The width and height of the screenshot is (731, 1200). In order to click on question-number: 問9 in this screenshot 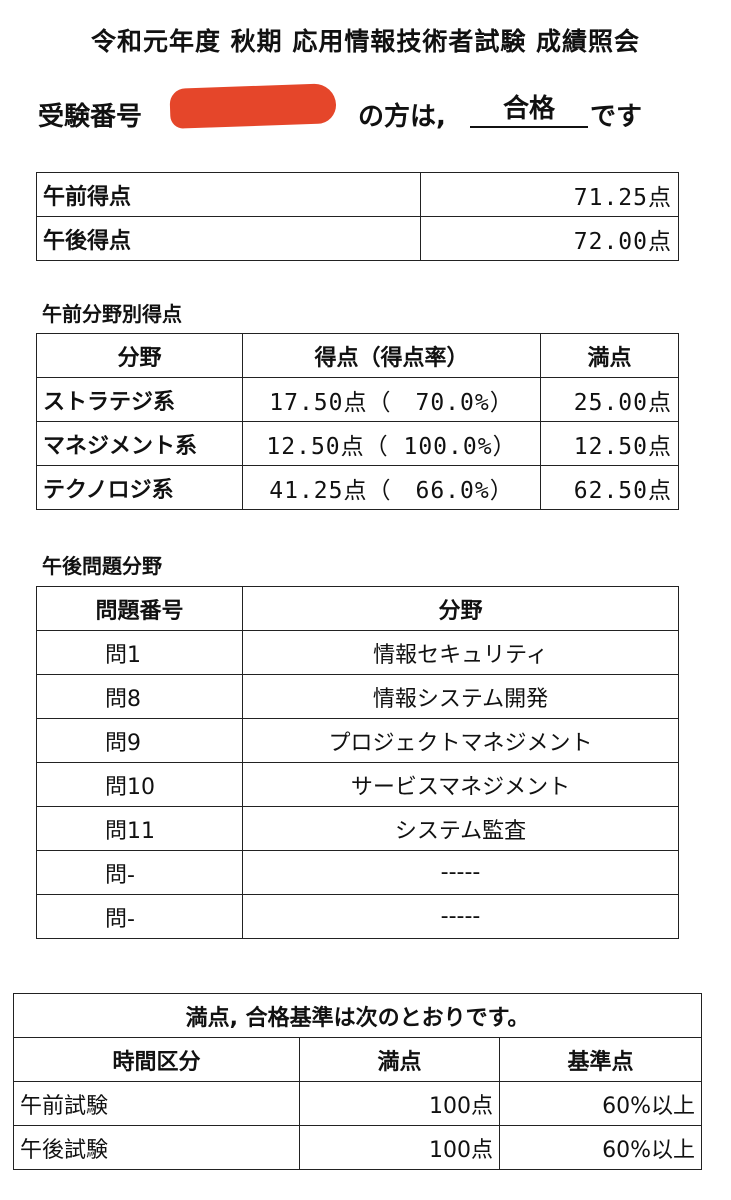, I will do `click(139, 740)`.